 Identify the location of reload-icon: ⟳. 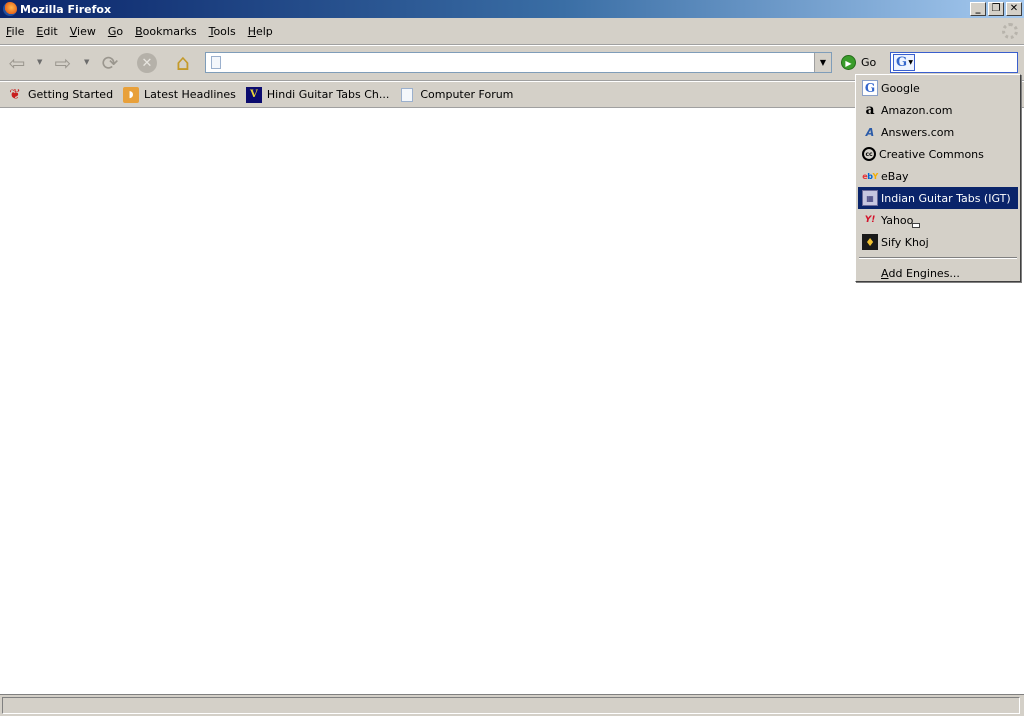
(110, 63).